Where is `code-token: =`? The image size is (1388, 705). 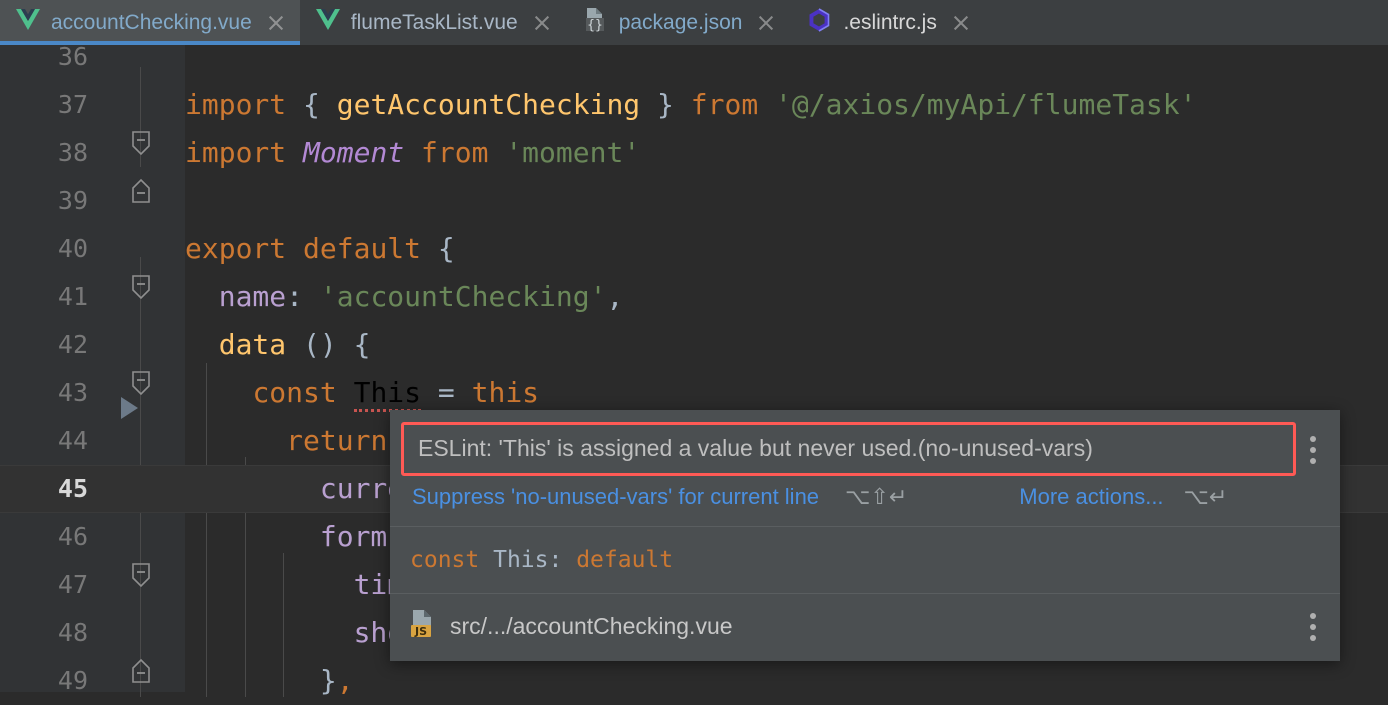
code-token: = is located at coordinates (454, 392).